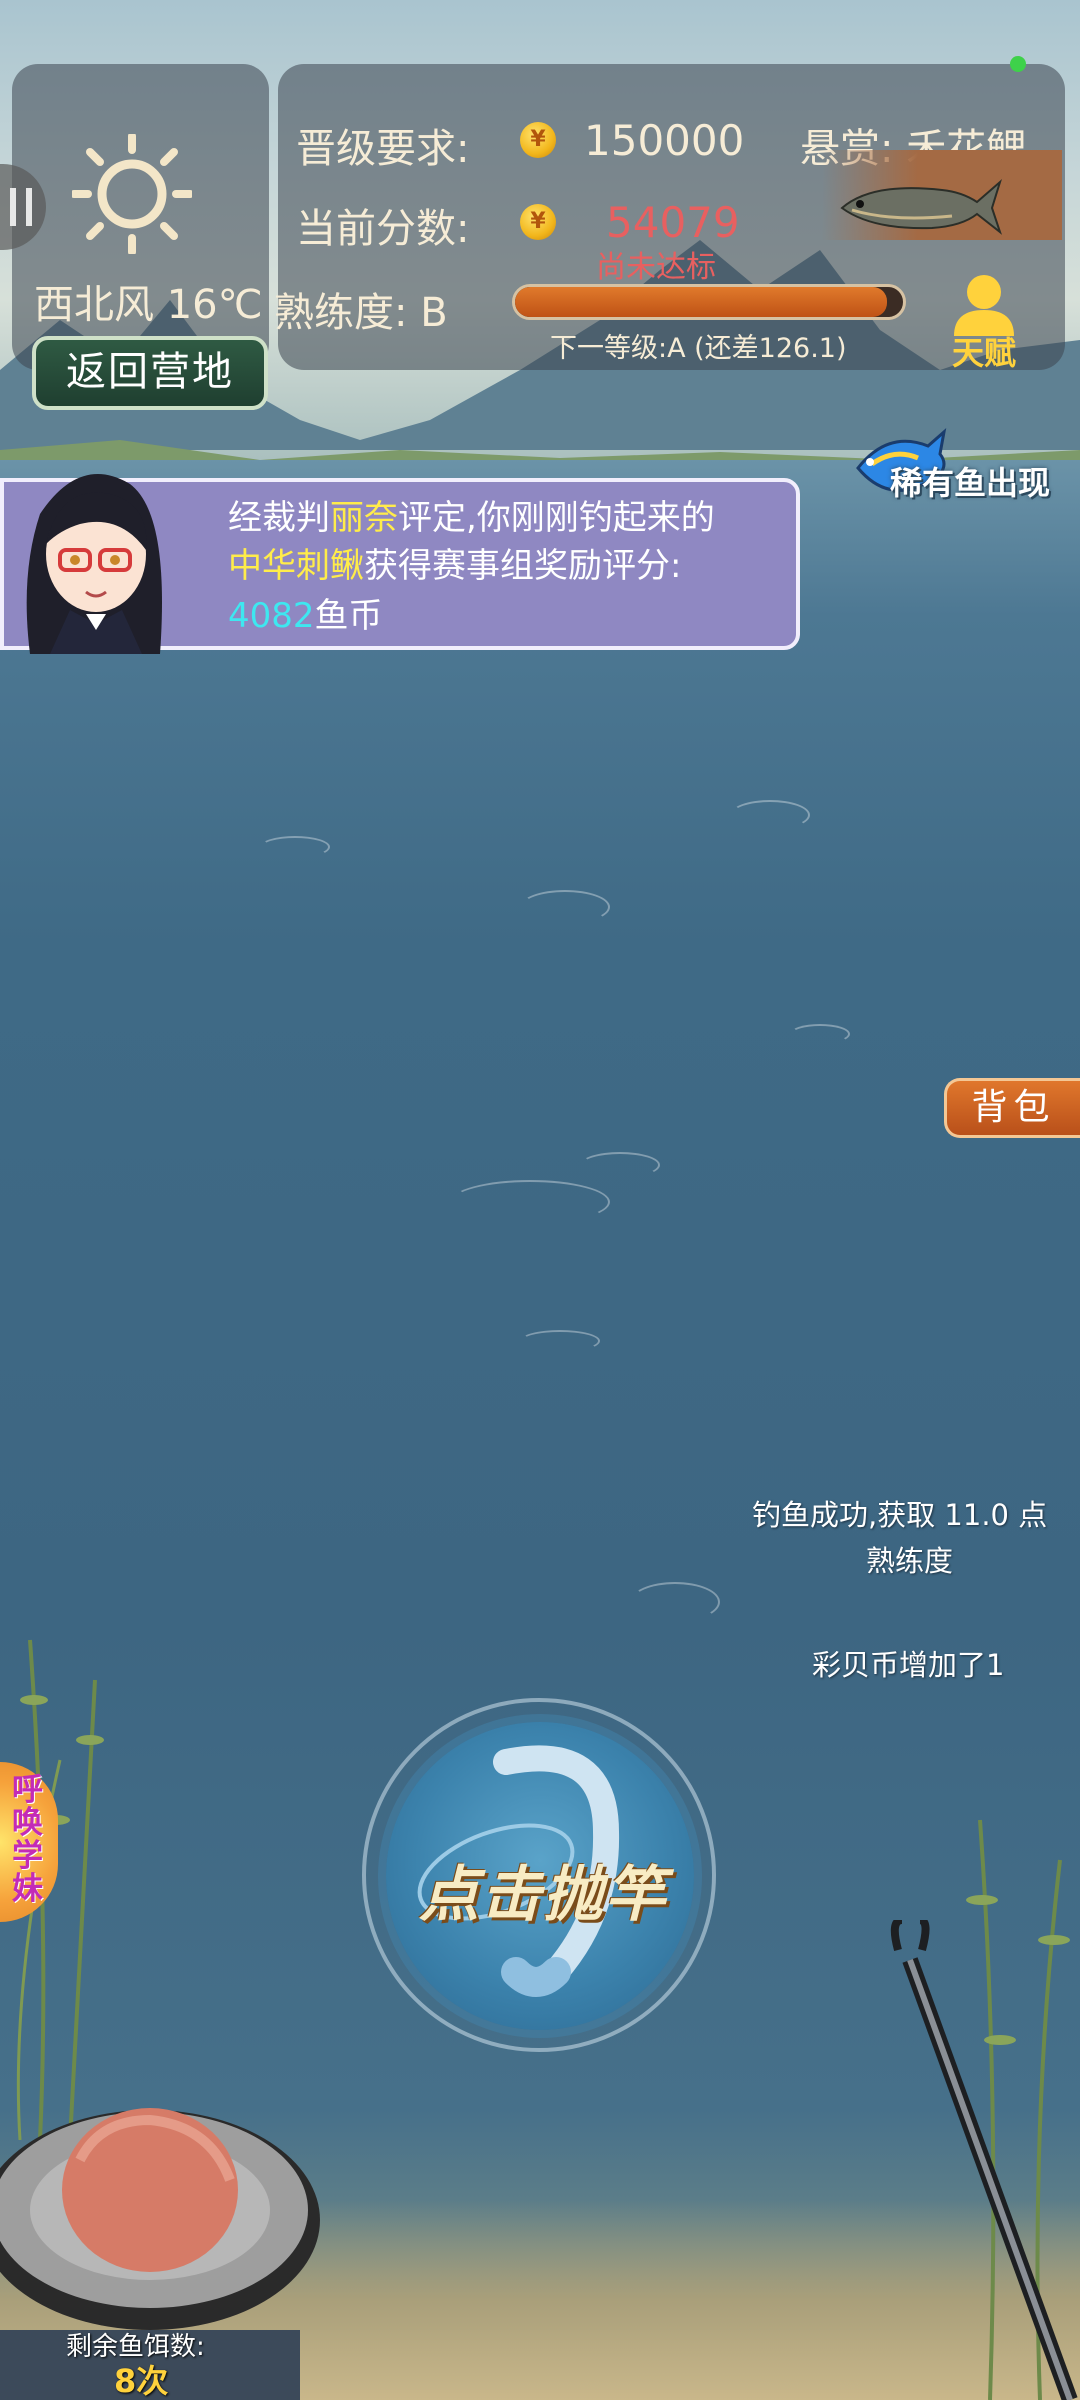 This screenshot has height=2400, width=1080. Describe the element at coordinates (673, 222) in the screenshot. I see `score-value: 54079` at that location.